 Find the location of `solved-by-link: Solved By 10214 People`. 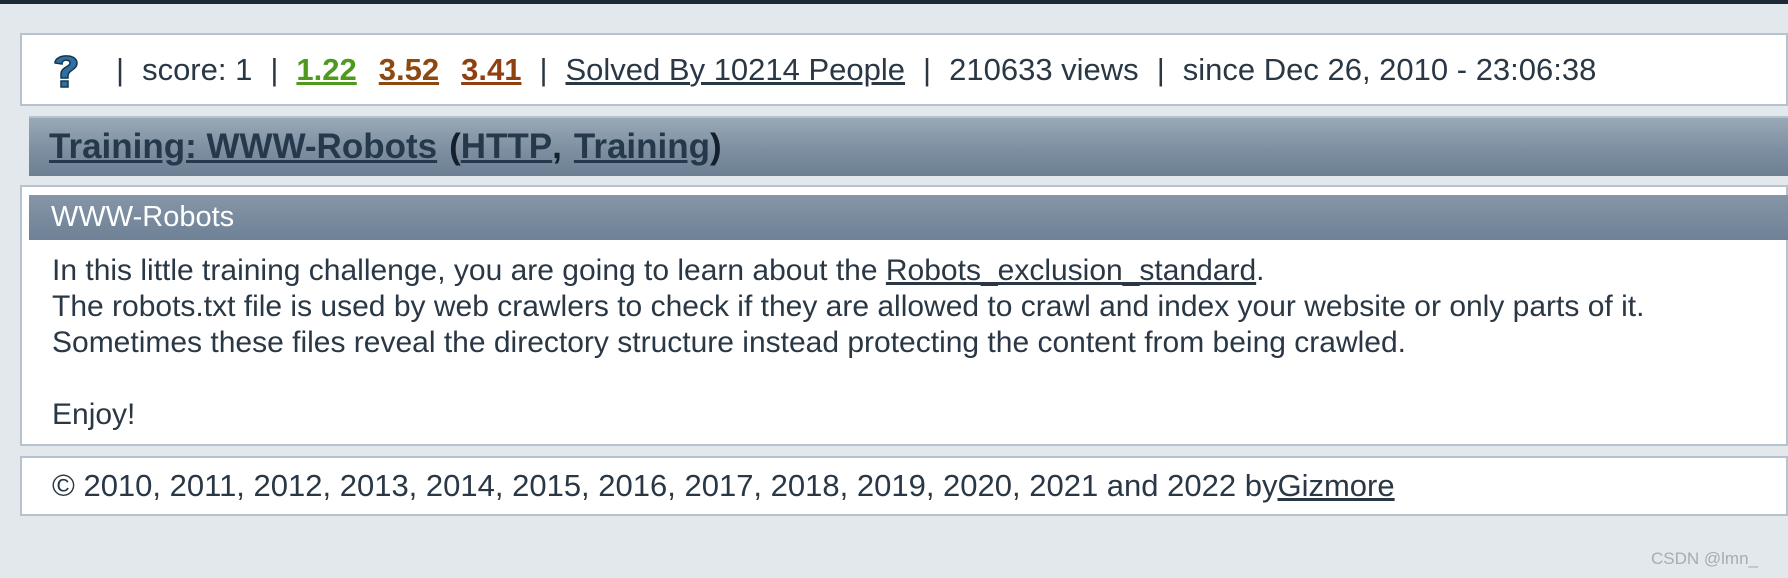

solved-by-link: Solved By 10214 People is located at coordinates (736, 70).